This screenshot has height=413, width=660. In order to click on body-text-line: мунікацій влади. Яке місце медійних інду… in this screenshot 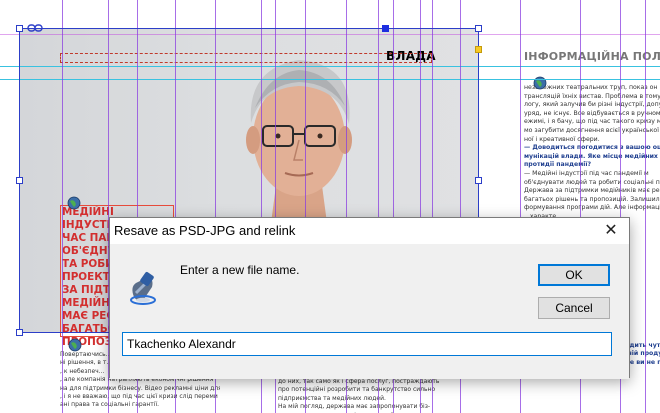, I will do `click(592, 156)`.